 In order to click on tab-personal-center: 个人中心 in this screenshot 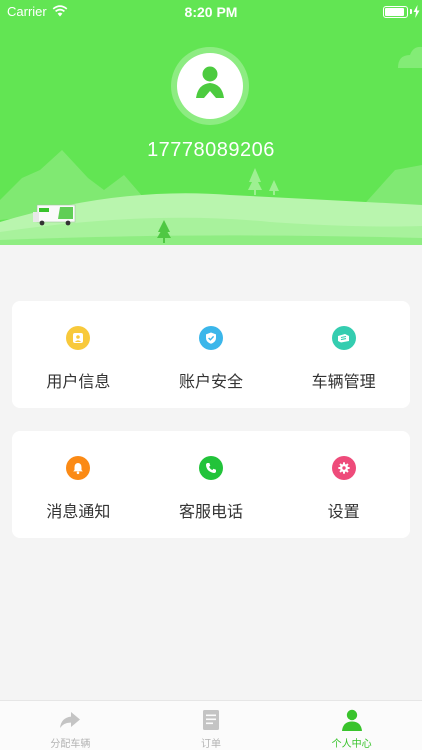, I will do `click(351, 725)`.